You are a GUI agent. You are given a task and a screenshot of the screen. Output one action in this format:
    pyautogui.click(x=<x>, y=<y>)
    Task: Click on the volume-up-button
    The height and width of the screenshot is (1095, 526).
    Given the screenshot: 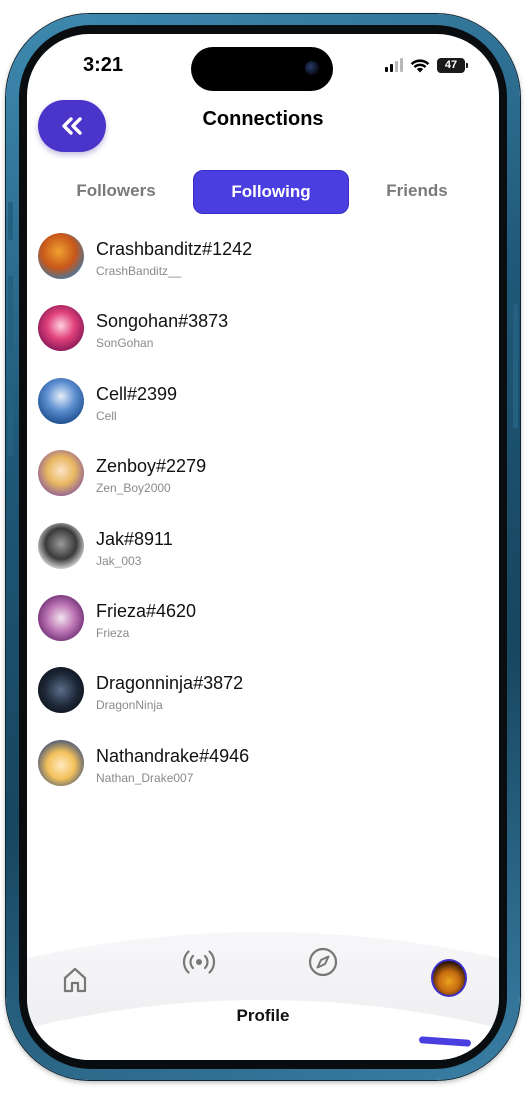 What is the action you would take?
    pyautogui.click(x=10, y=315)
    